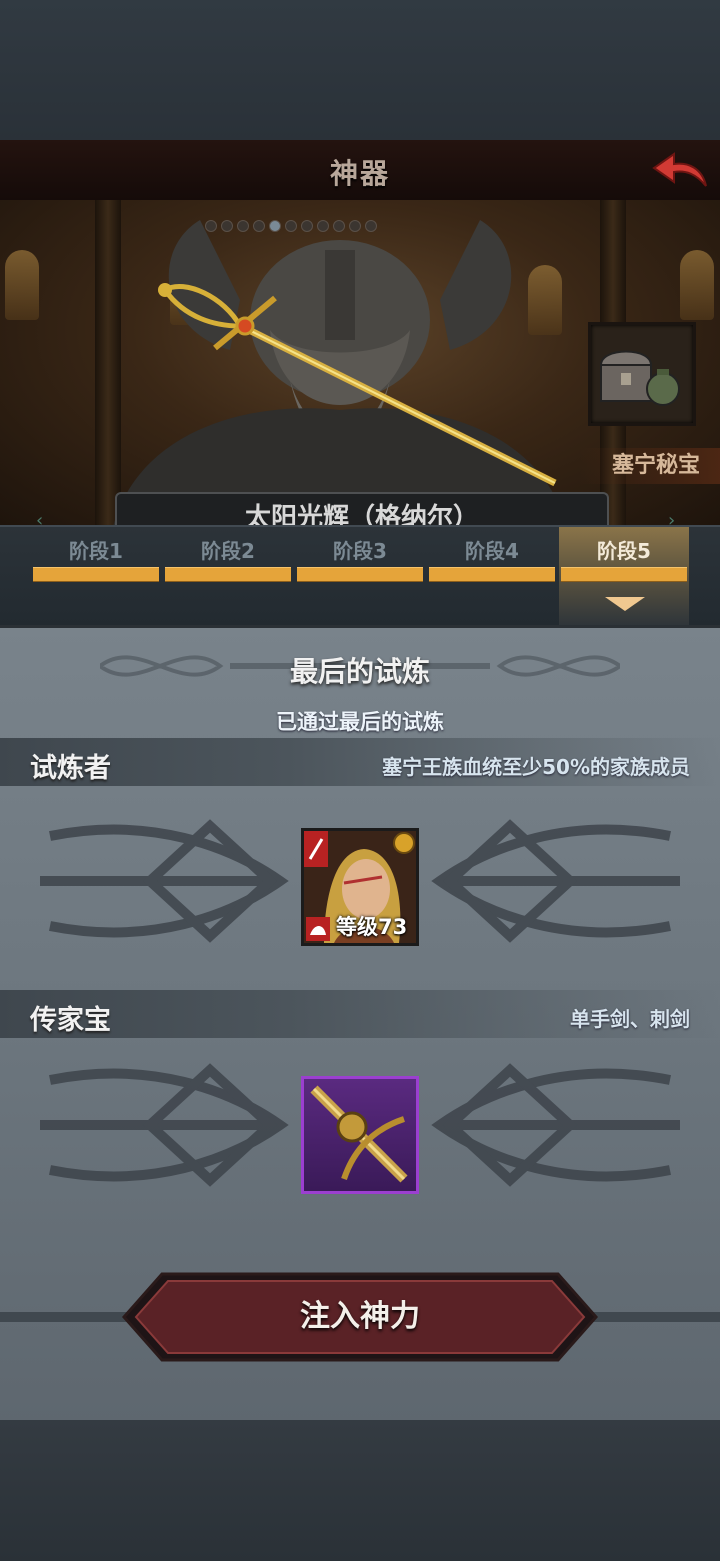 The width and height of the screenshot is (720, 1561). What do you see at coordinates (625, 604) in the screenshot?
I see `selected-stage-indicator-icon` at bounding box center [625, 604].